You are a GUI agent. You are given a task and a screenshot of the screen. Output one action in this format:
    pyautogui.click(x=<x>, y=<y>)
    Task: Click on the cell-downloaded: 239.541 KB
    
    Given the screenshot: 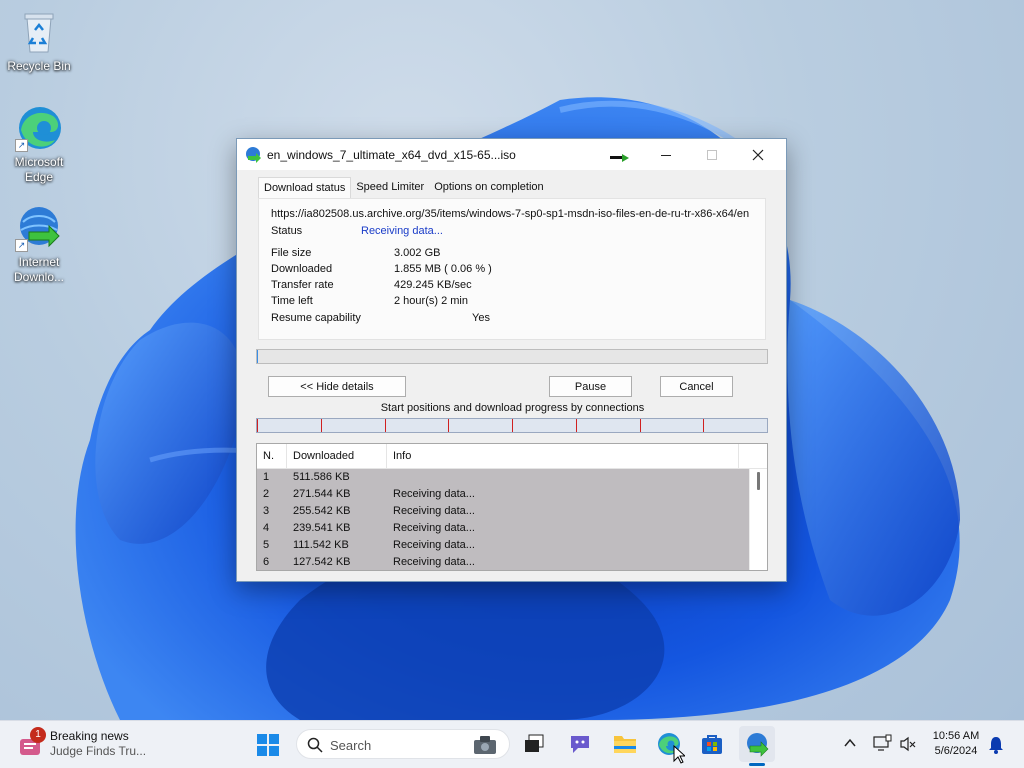 What is the action you would take?
    pyautogui.click(x=322, y=528)
    